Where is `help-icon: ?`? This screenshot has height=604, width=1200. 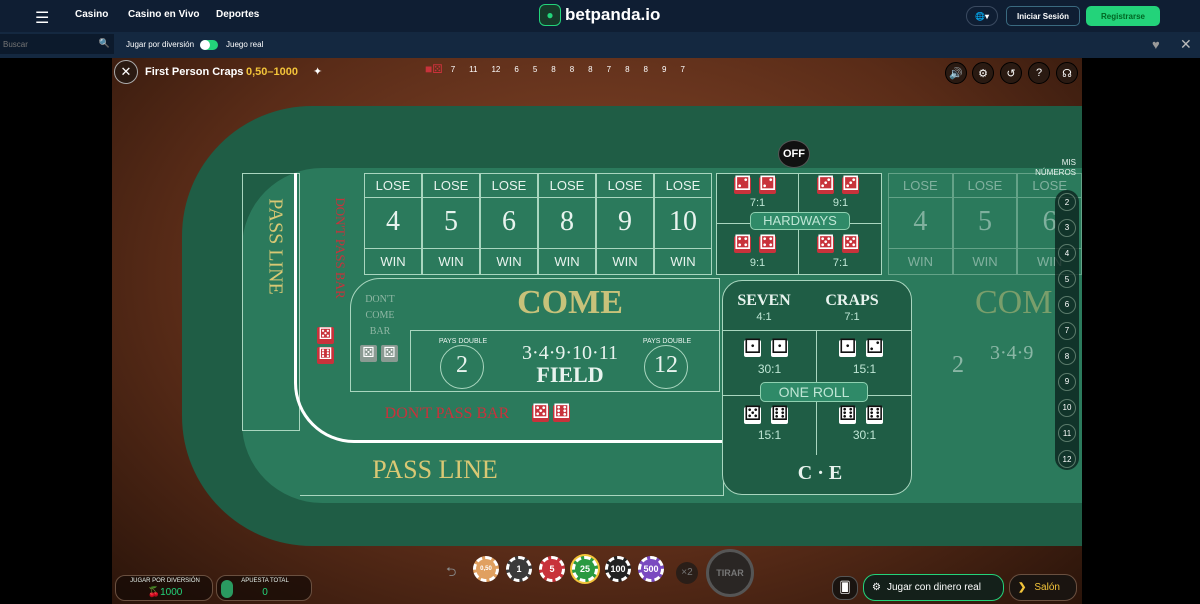
help-icon: ? is located at coordinates (1039, 73).